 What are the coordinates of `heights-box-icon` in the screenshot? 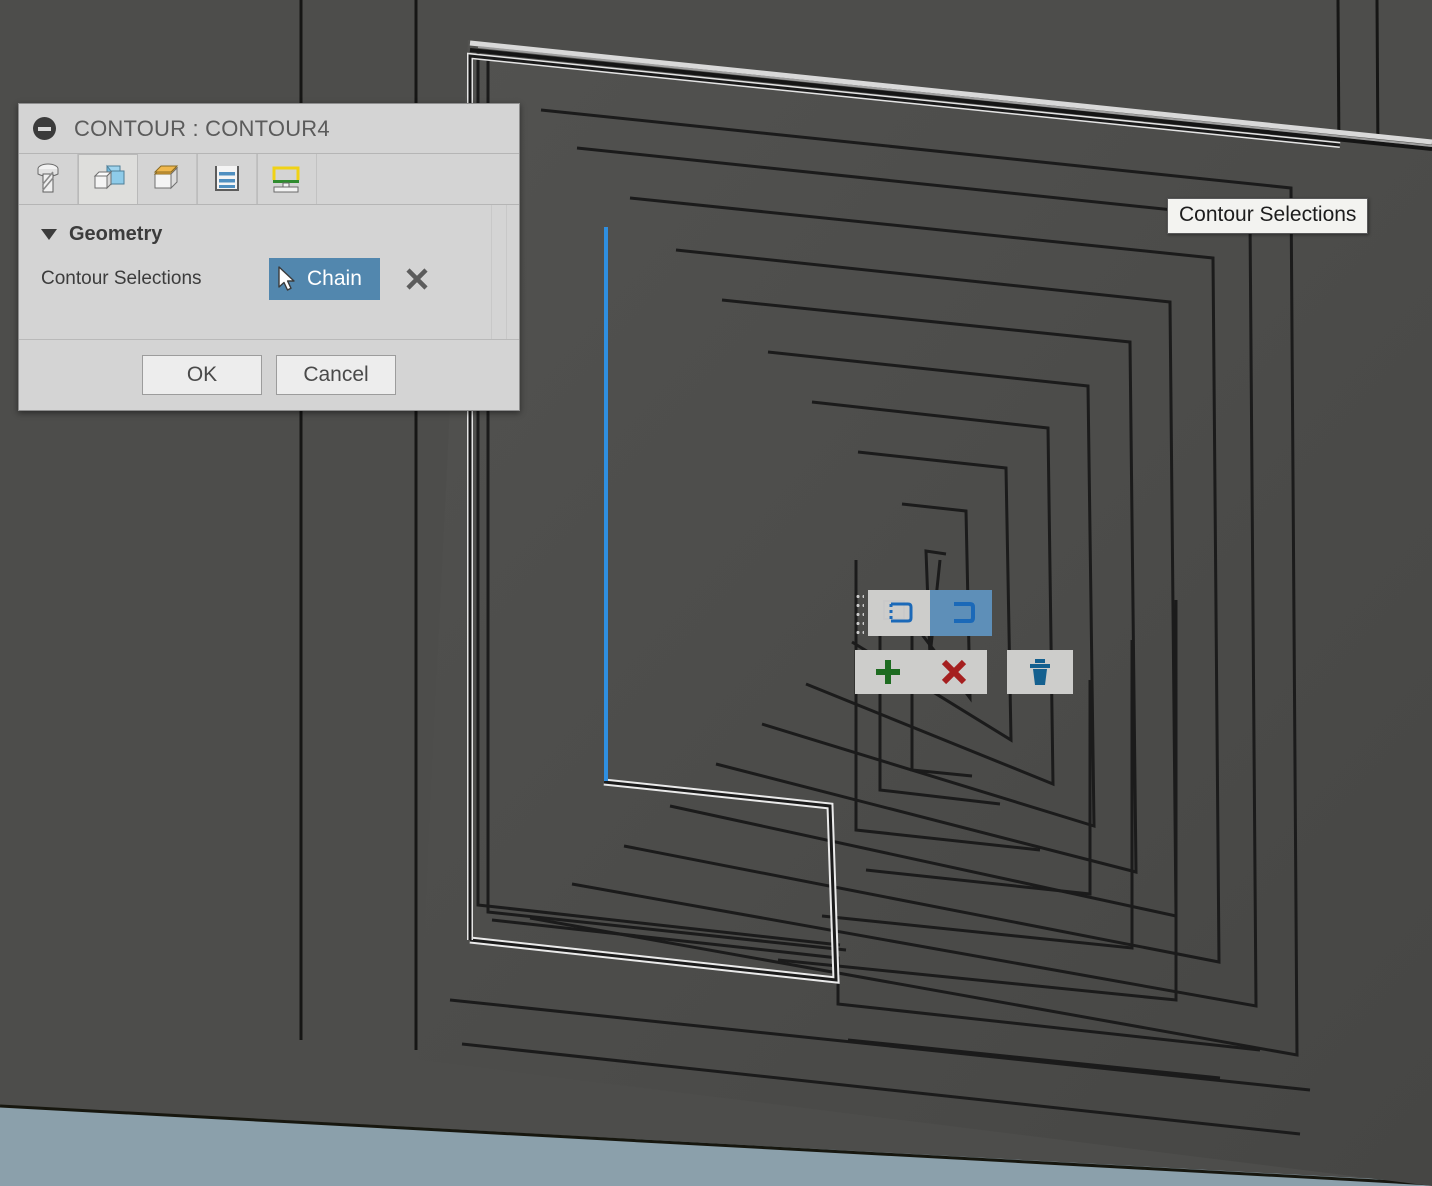 It's located at (166, 177).